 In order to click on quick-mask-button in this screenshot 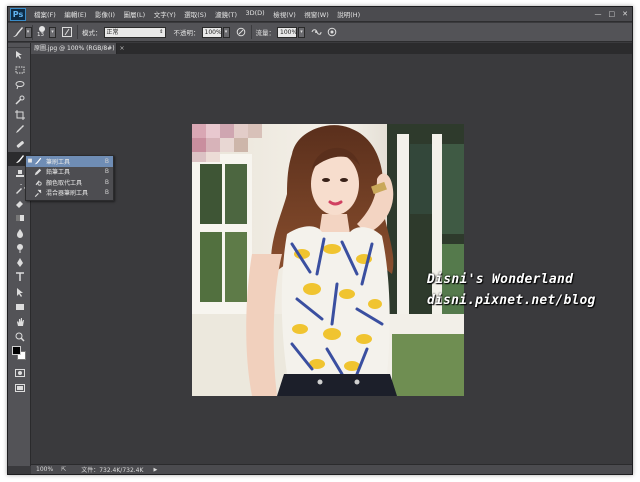, I will do `click(19, 373)`.